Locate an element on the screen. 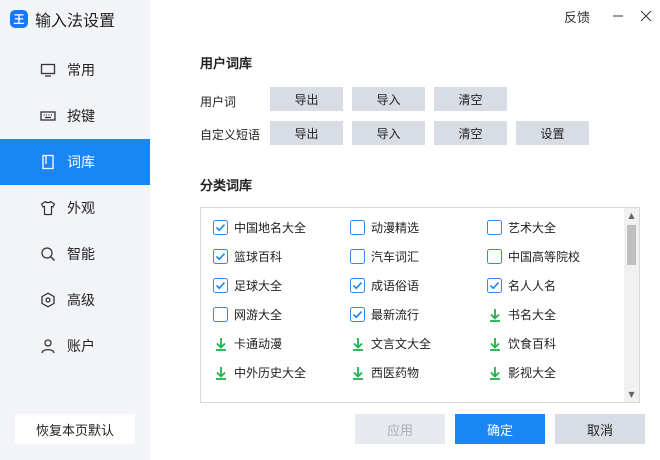 This screenshot has width=660, height=460. sidebar-item-label: 按键 is located at coordinates (81, 117).